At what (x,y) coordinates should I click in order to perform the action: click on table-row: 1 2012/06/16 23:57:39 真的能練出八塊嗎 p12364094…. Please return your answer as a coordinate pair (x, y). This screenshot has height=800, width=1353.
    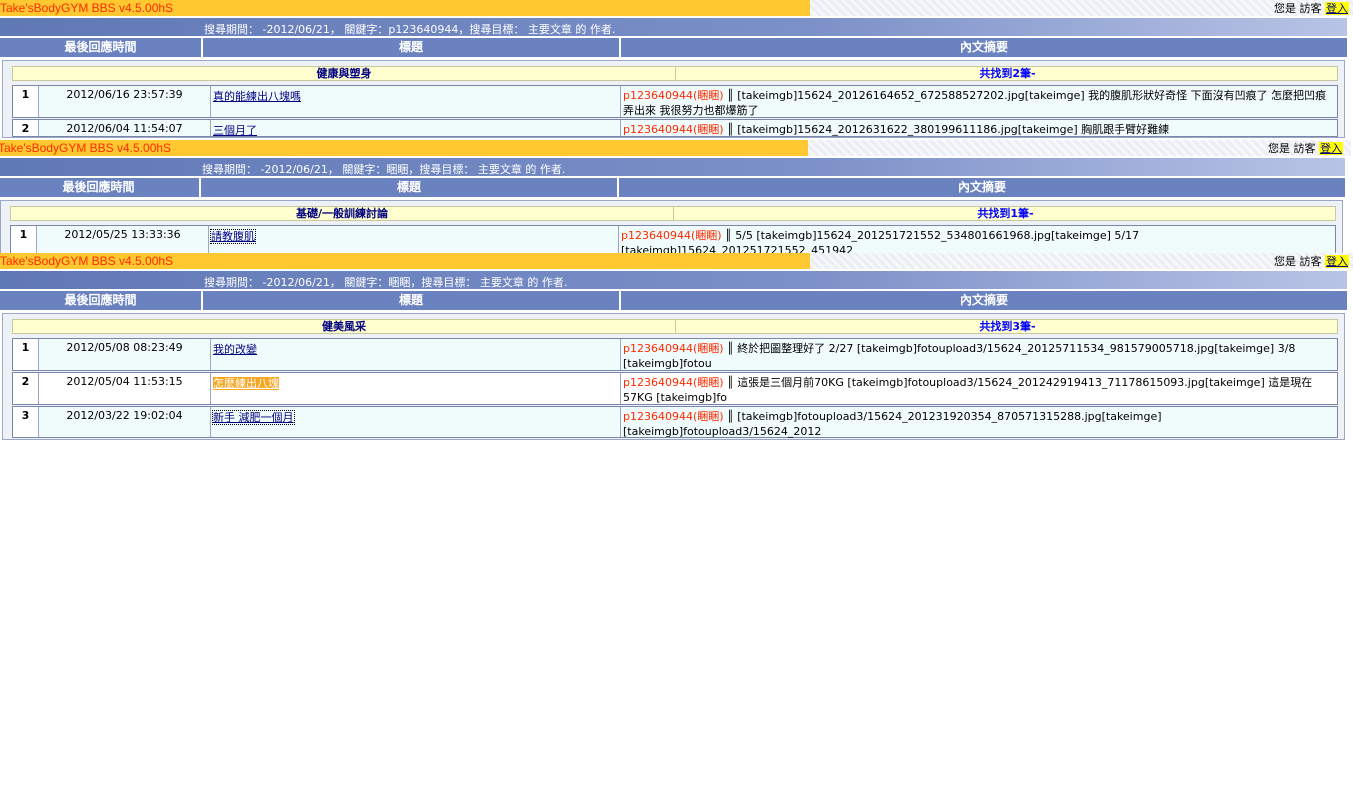
    Looking at the image, I should click on (675, 101).